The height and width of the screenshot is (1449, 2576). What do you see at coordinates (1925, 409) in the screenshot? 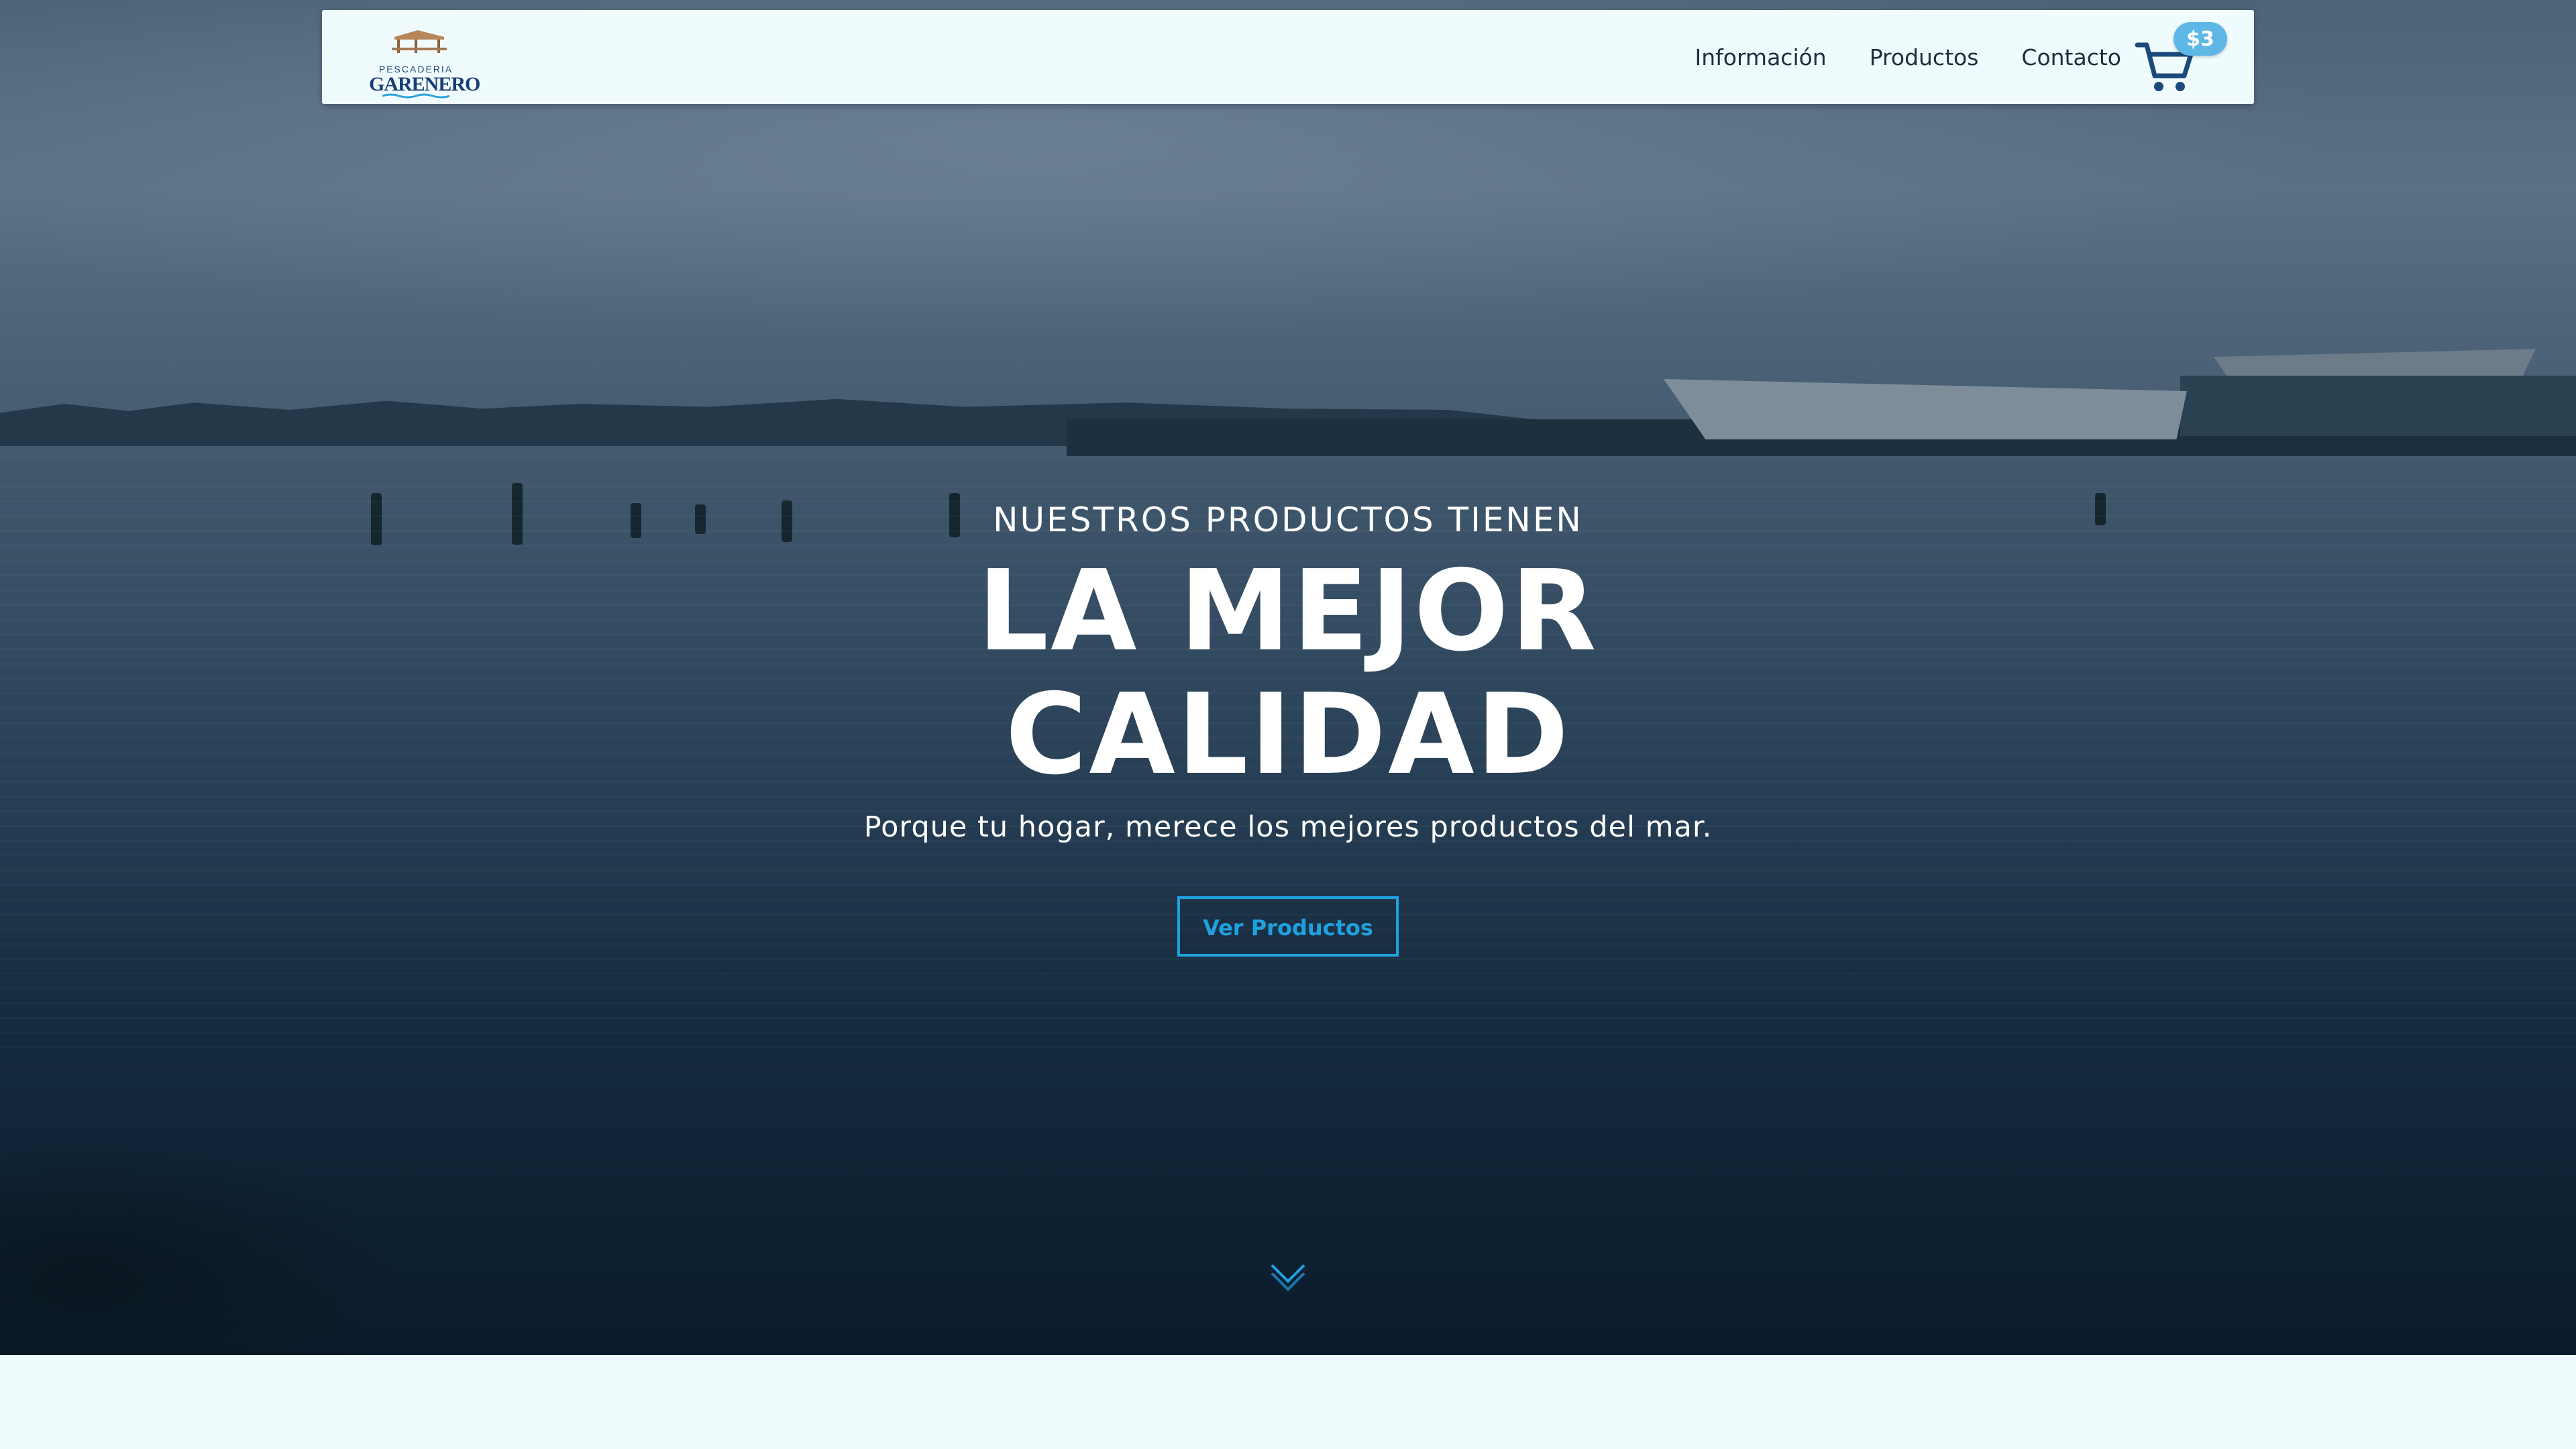
I see `hero-boat` at bounding box center [1925, 409].